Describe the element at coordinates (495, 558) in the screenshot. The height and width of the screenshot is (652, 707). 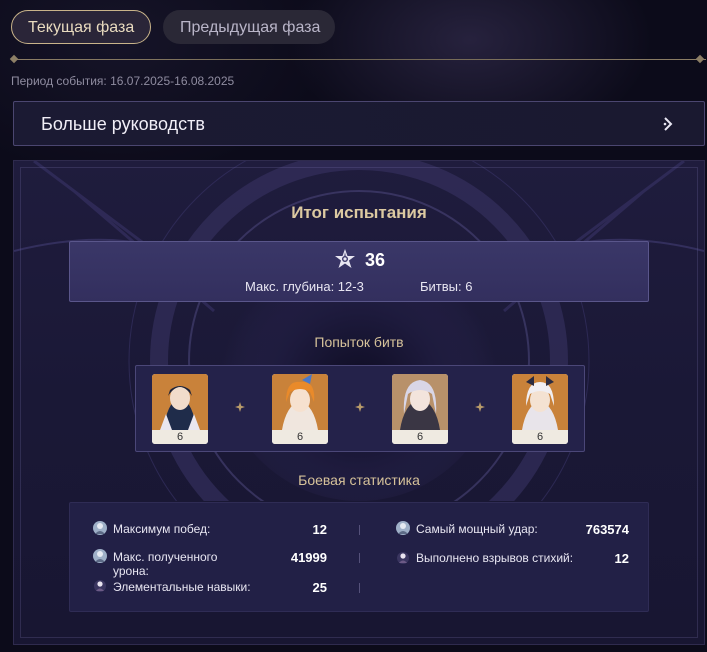
I see `elemental-bursts-label: Выполнено взрывов стихий:` at that location.